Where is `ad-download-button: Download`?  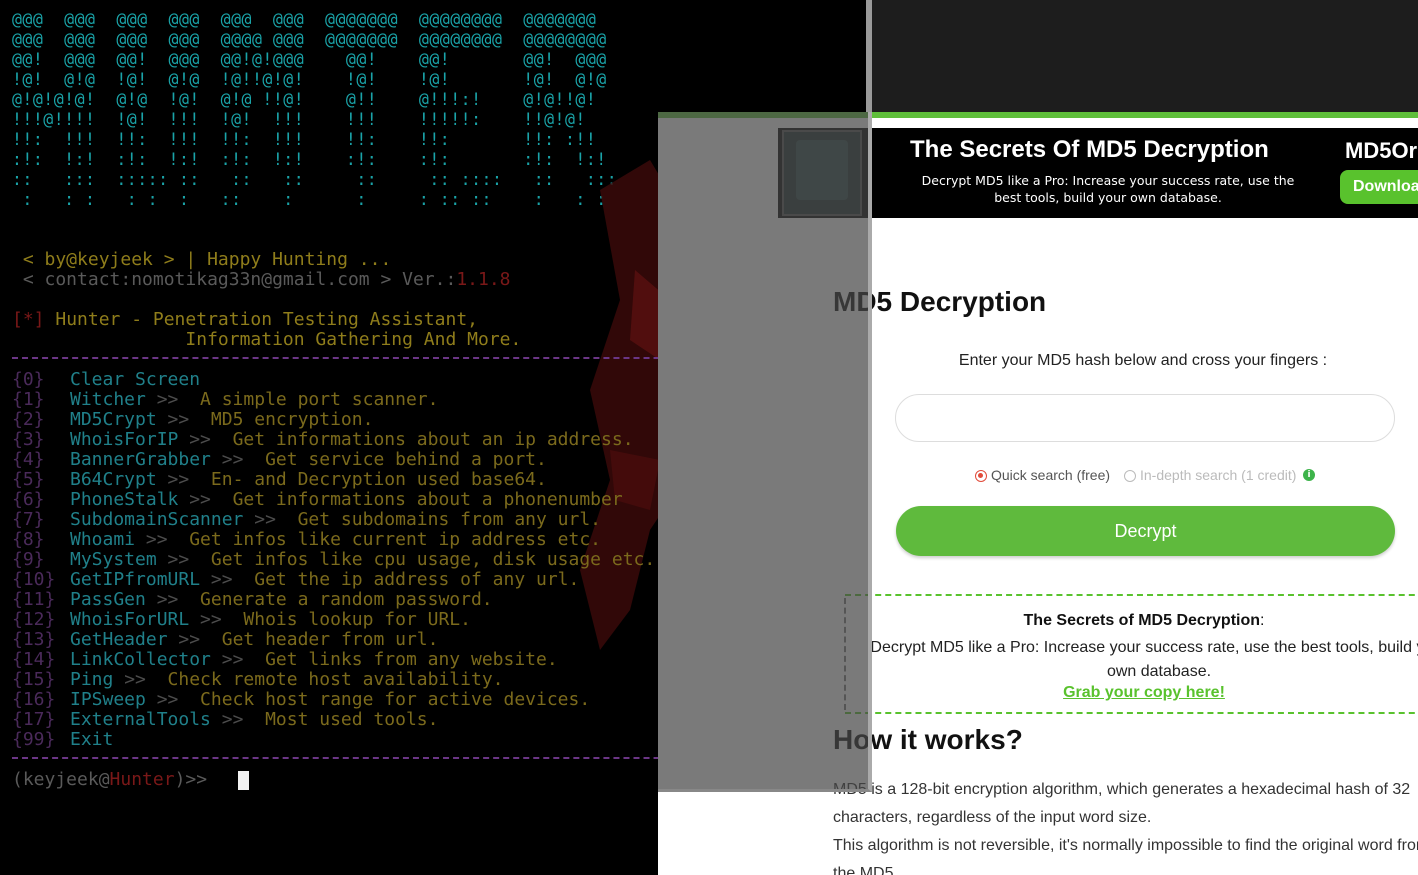 ad-download-button: Download is located at coordinates (1379, 187).